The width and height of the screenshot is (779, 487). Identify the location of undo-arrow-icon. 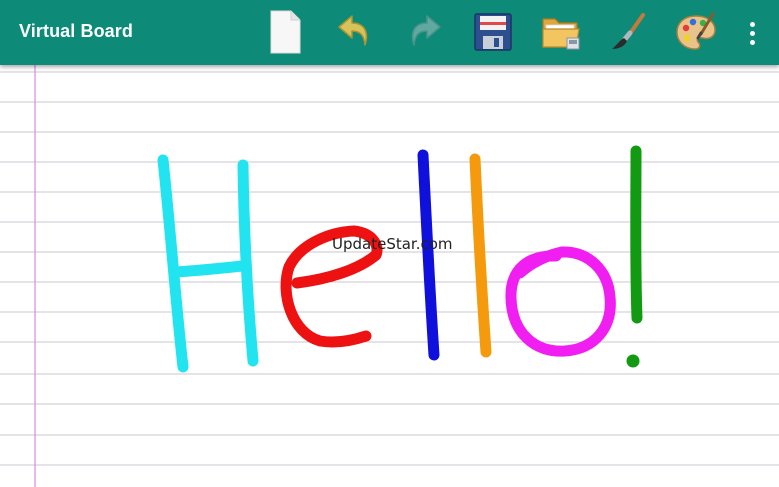
(355, 32).